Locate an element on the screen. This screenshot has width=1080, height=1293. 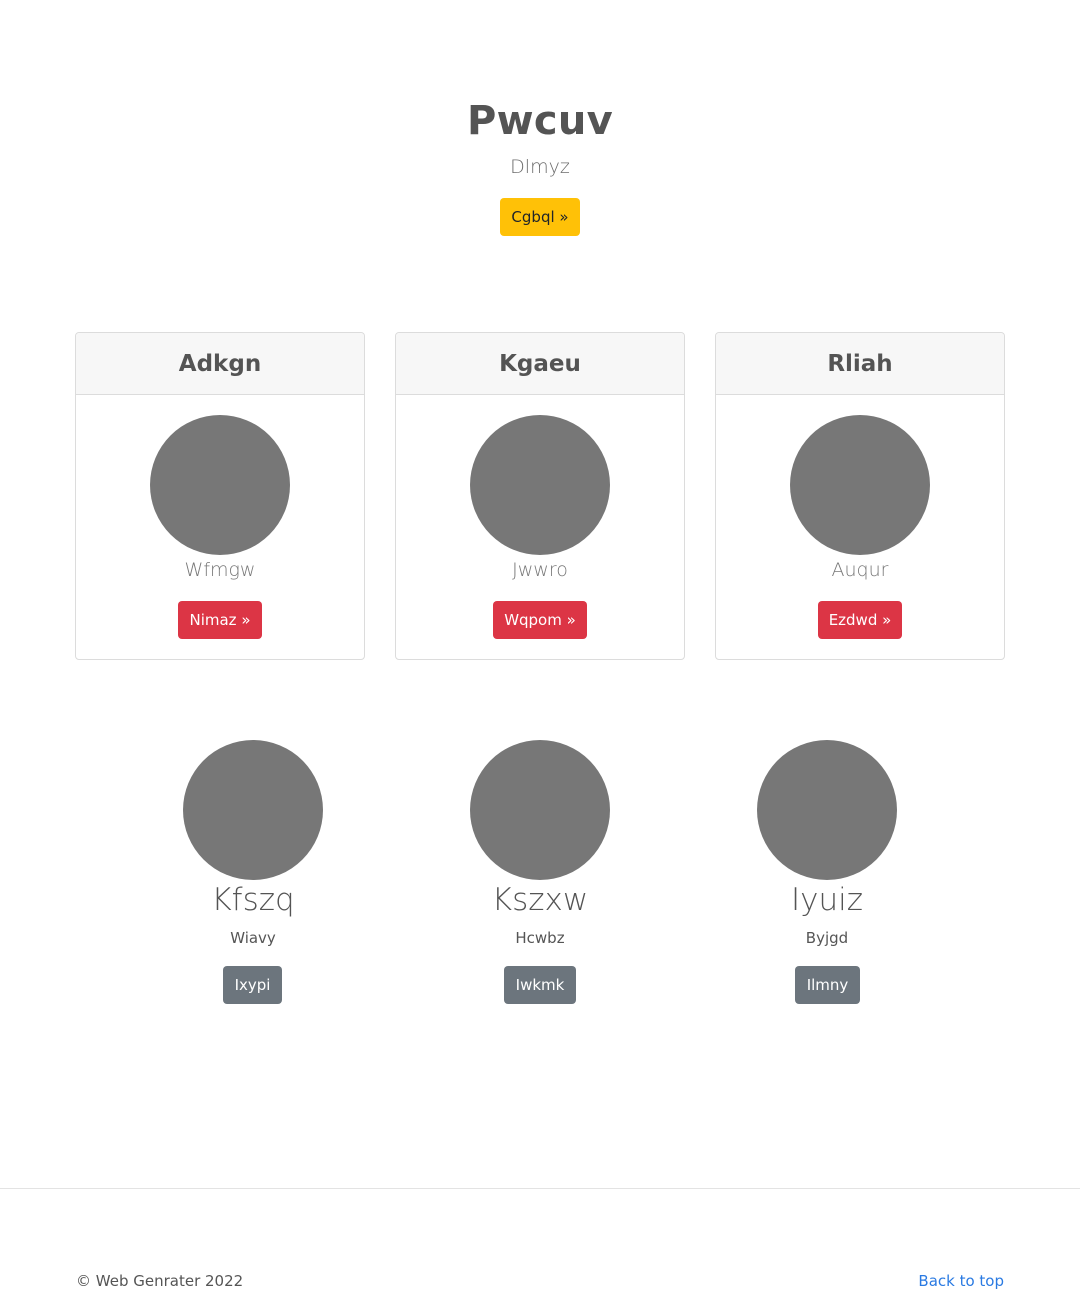
person-role: Wiavy is located at coordinates (253, 938).